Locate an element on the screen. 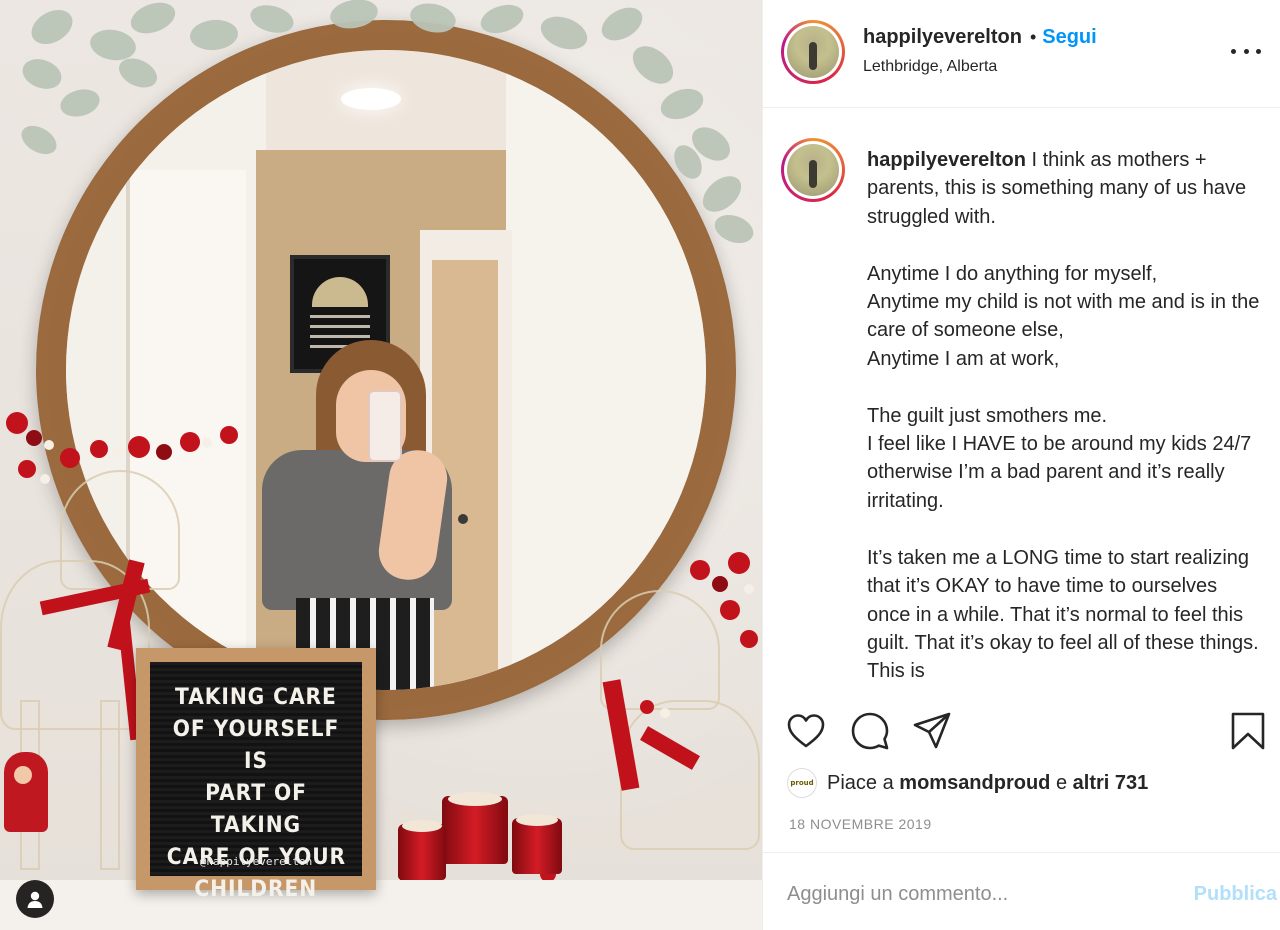  comment-bar: Pubblica is located at coordinates (1021, 891).